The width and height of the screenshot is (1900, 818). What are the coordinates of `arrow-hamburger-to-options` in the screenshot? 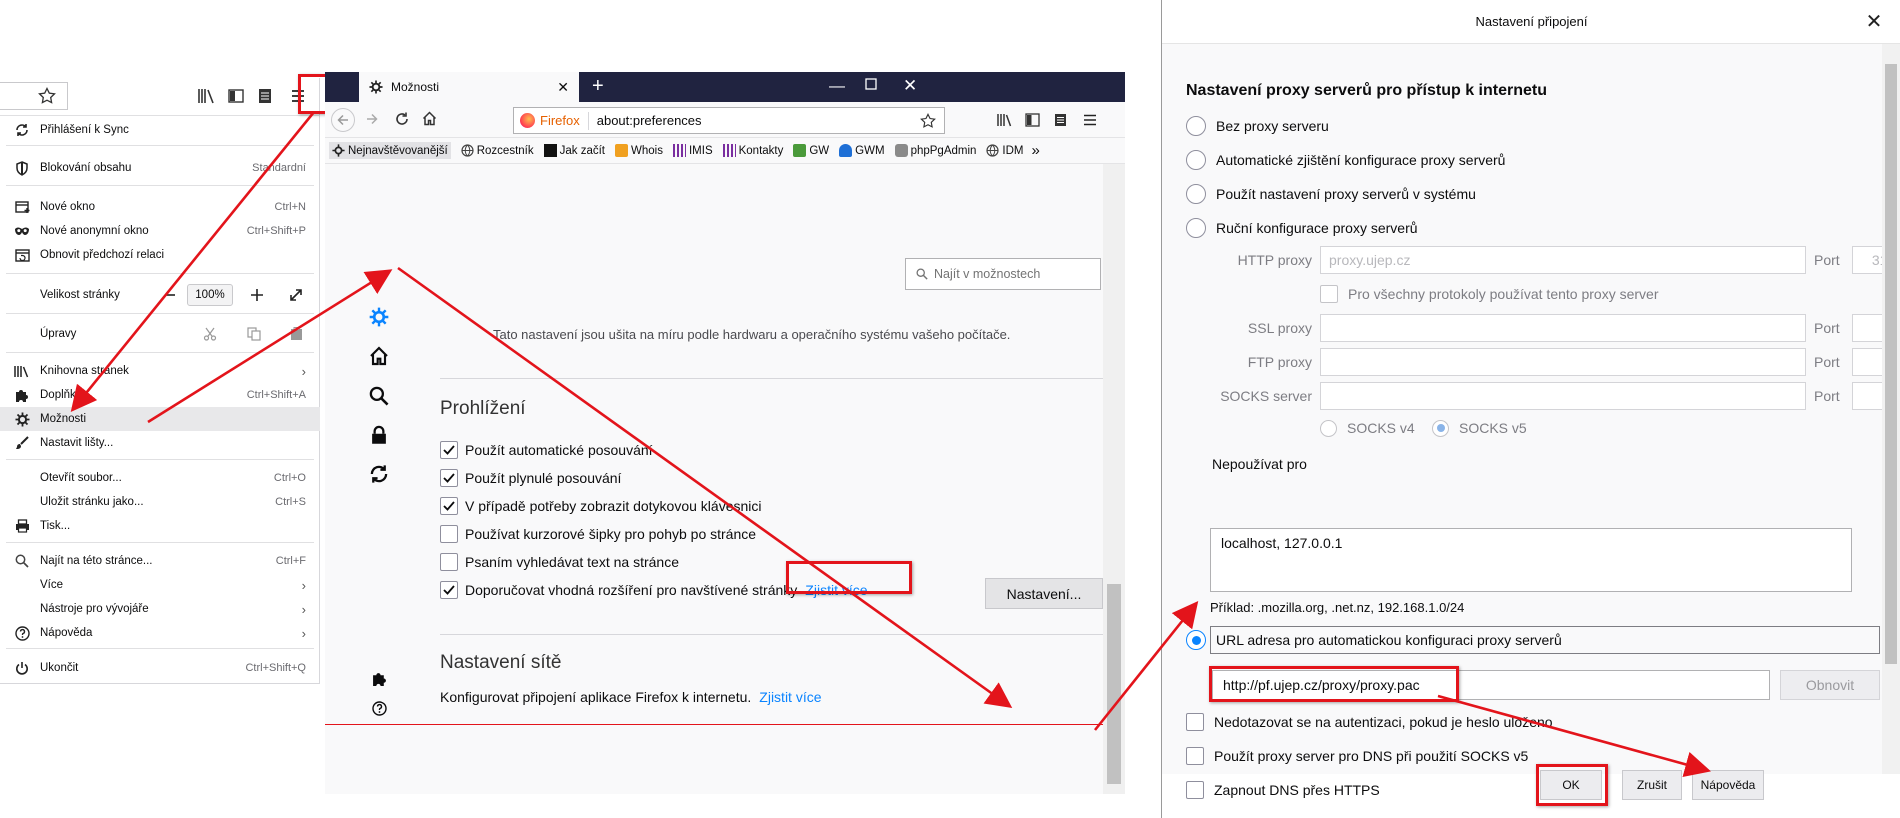 It's located at (193, 262).